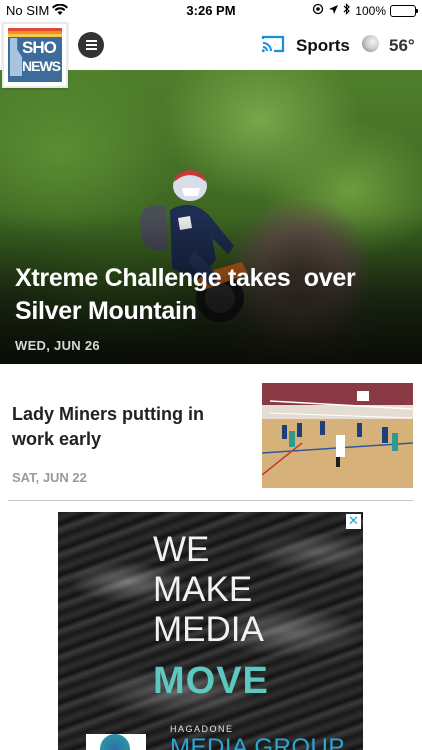  Describe the element at coordinates (181, 549) in the screenshot. I see `ad-text-line: WE` at that location.